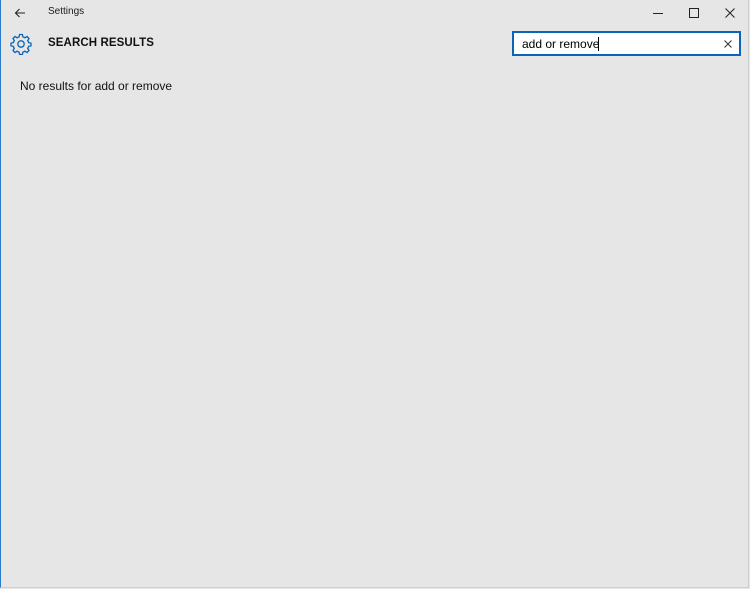 This screenshot has width=750, height=589. I want to click on minimize-button, so click(658, 13).